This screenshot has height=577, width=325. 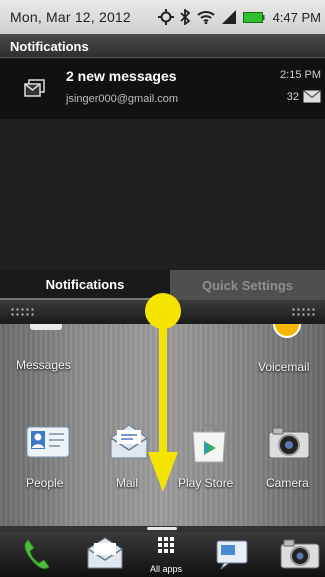 What do you see at coordinates (205, 17) in the screenshot?
I see `wifi-icon` at bounding box center [205, 17].